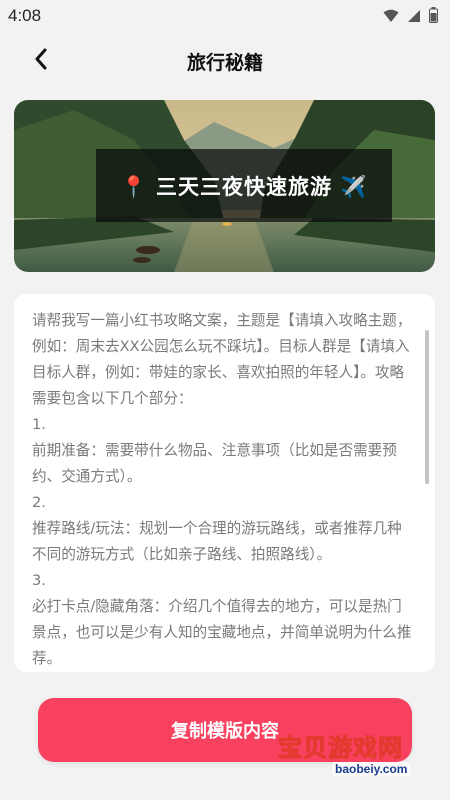  What do you see at coordinates (244, 185) in the screenshot?
I see `banner-caption: 📍 三天三夜快速旅游 ✈️` at bounding box center [244, 185].